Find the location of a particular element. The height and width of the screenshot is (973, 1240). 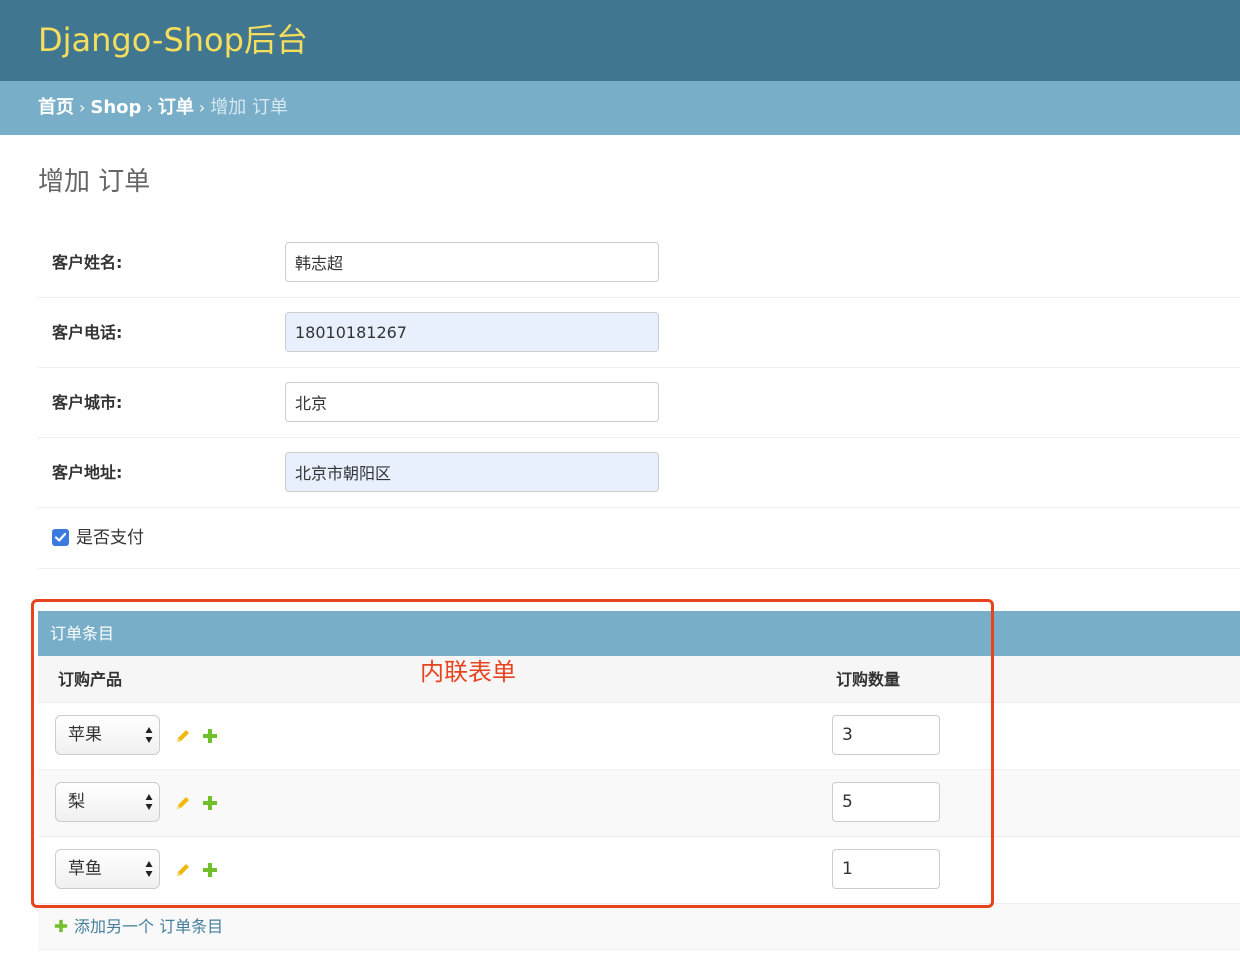

table-row: 苹果 is located at coordinates (639, 736).